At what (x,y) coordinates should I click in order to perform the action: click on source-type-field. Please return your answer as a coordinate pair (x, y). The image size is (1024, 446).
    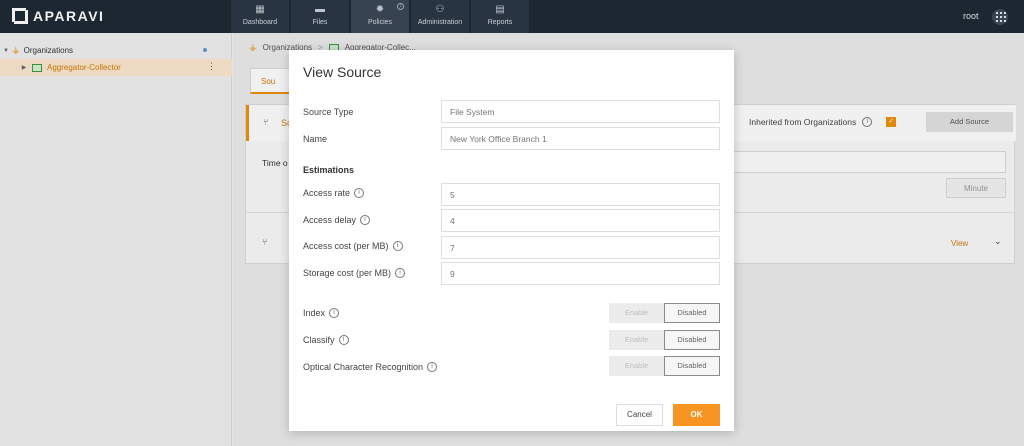
    Looking at the image, I should click on (580, 111).